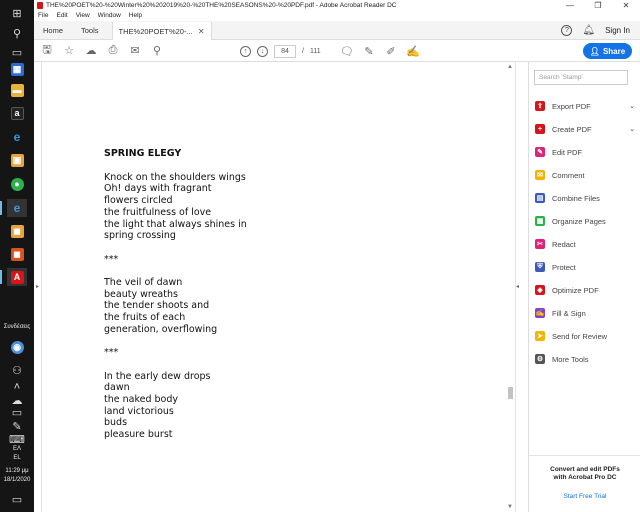  I want to click on chrome-icon: ◉, so click(17, 347).